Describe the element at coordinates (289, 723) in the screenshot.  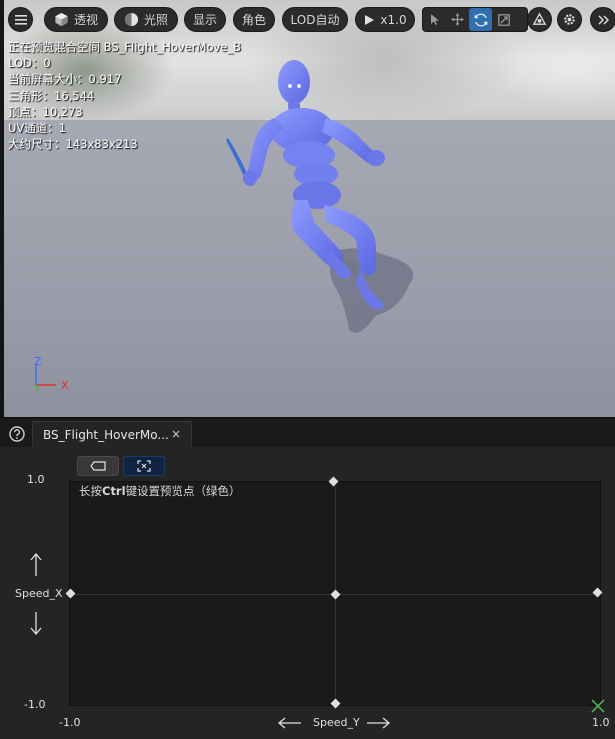
I see `x-axis-left-arrow-icon` at that location.